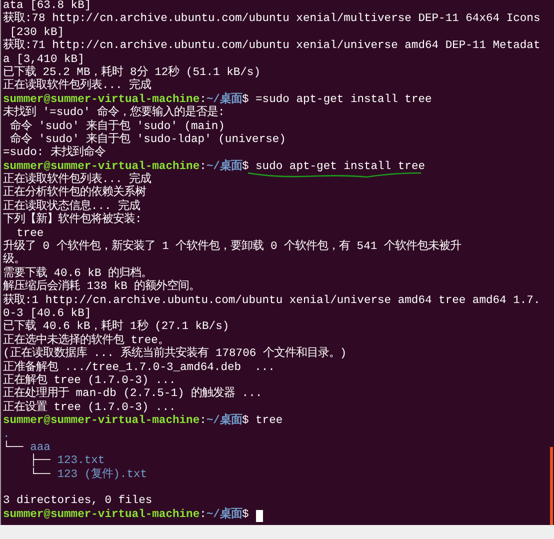  What do you see at coordinates (54, 153) in the screenshot?
I see `output-line: =sudo: 未找到命令` at bounding box center [54, 153].